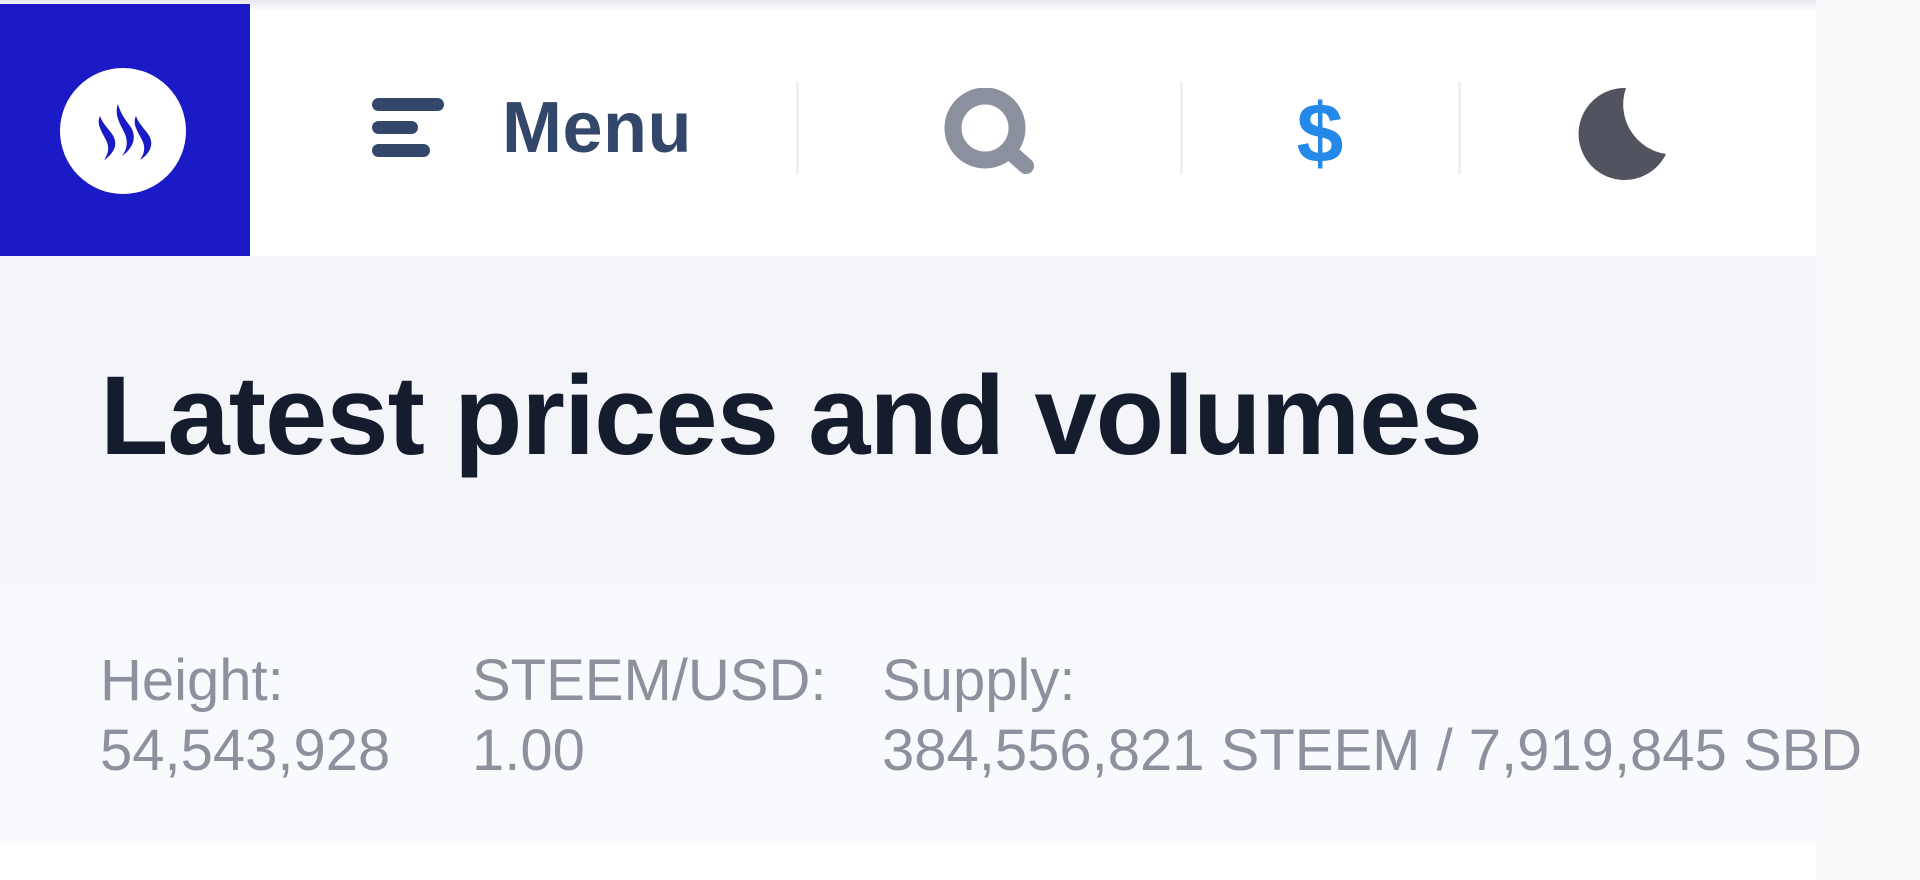 This screenshot has width=1920, height=880. What do you see at coordinates (597, 128) in the screenshot?
I see `menu-label: Menu` at bounding box center [597, 128].